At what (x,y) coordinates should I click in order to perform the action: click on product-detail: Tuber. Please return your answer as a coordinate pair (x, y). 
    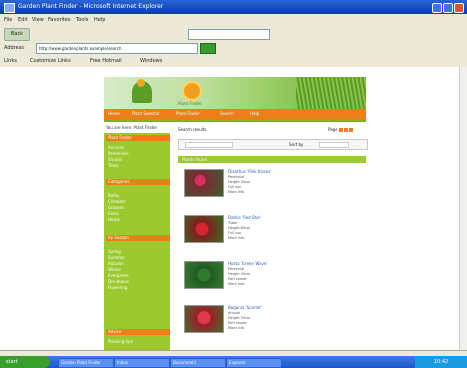
    Looking at the image, I should click on (233, 223).